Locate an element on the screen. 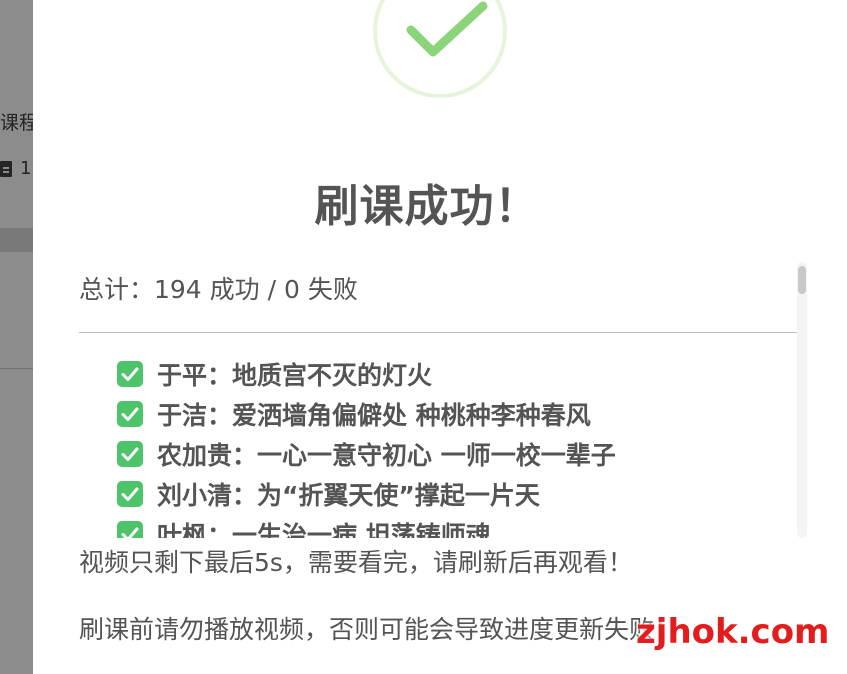 The width and height of the screenshot is (847, 674). course-title: 刘小清：为“折翼天使”撑起一片天 is located at coordinates (348, 495).